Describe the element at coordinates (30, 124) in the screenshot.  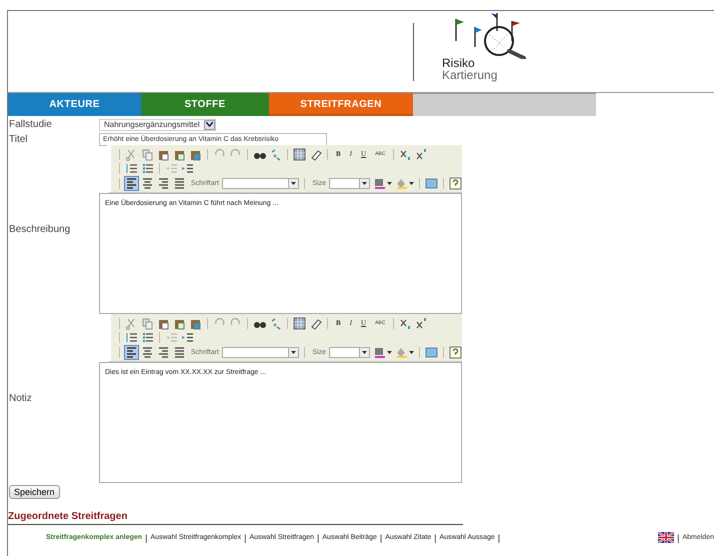
I see `field-label: Fallstudie` at that location.